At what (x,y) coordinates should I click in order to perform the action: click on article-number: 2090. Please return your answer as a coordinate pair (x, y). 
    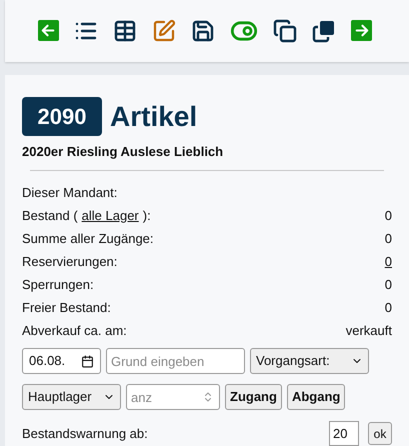
    Looking at the image, I should click on (62, 116).